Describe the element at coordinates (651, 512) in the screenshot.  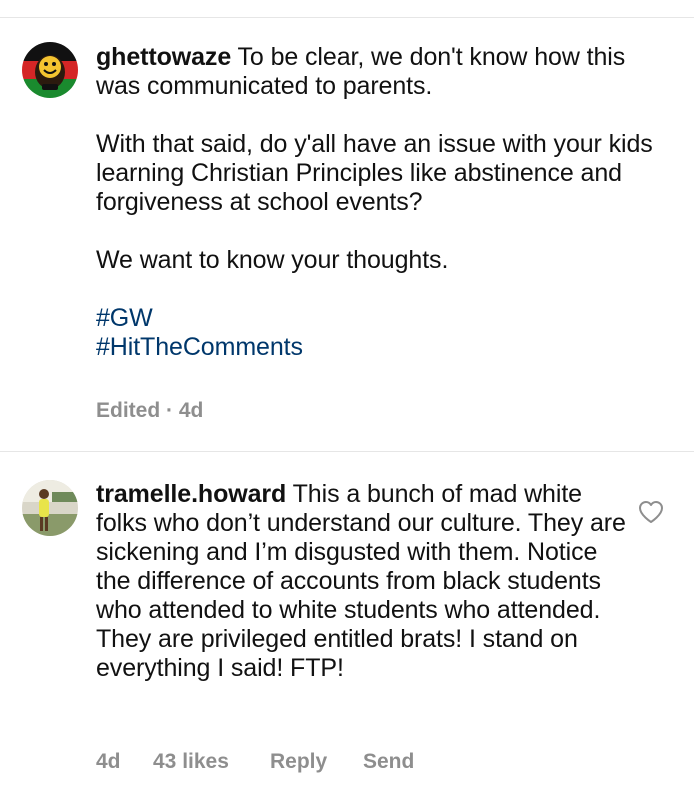
I see `heart-outline-icon` at that location.